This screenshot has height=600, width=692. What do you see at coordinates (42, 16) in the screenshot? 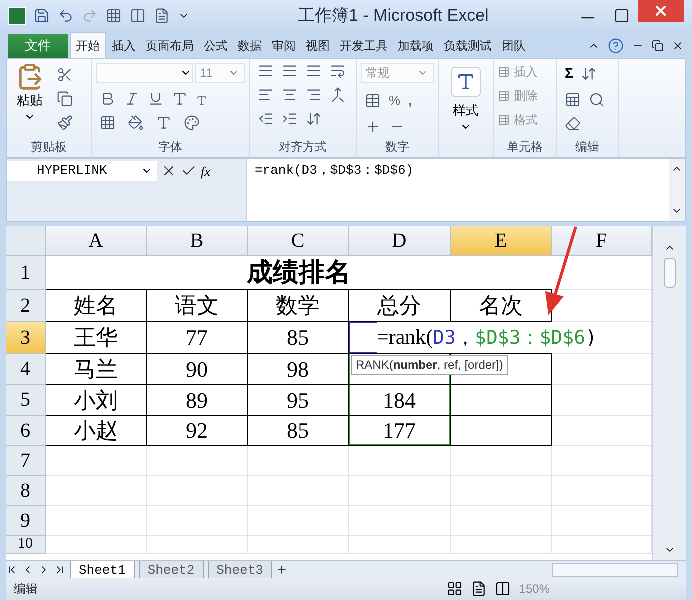
I see `save-icon` at bounding box center [42, 16].